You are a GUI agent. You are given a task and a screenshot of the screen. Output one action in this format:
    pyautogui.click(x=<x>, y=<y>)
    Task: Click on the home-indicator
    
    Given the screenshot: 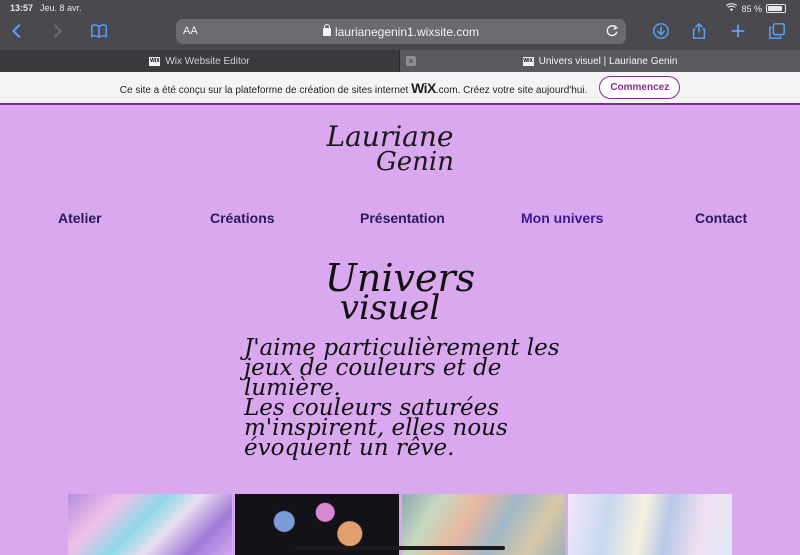 What is the action you would take?
    pyautogui.click(x=400, y=548)
    